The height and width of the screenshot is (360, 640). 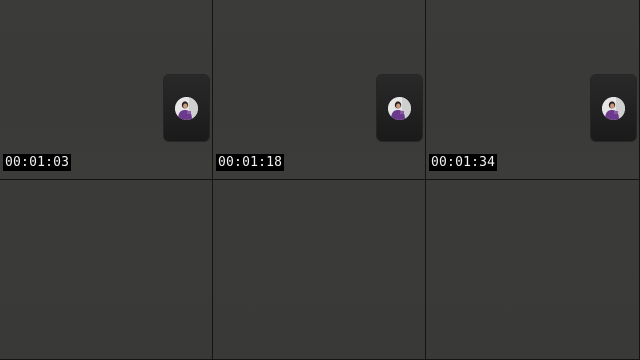 I want to click on timestamp-label: 00:01:34, so click(x=463, y=162).